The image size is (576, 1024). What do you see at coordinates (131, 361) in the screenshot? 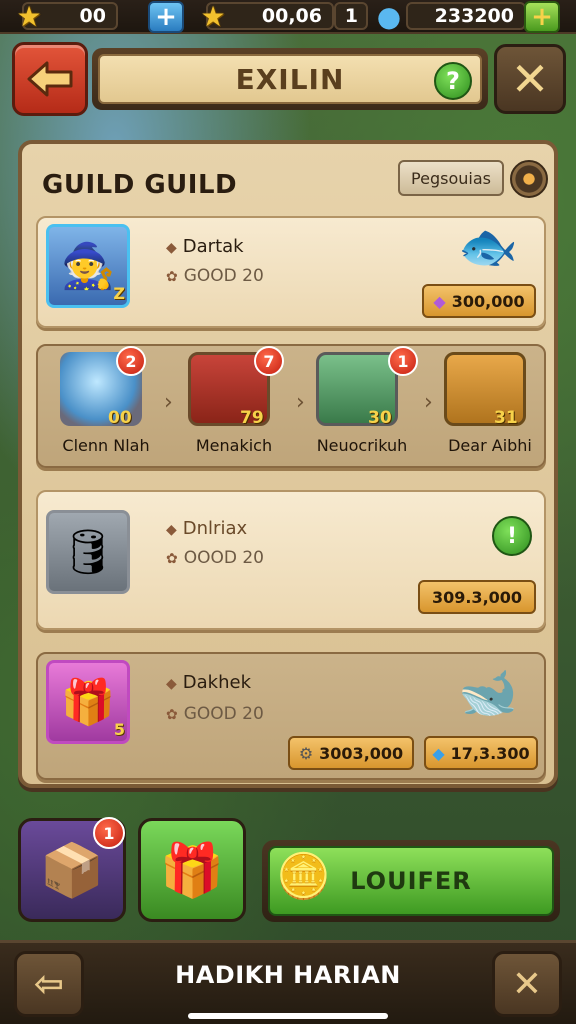
I see `count-badge: 2` at bounding box center [131, 361].